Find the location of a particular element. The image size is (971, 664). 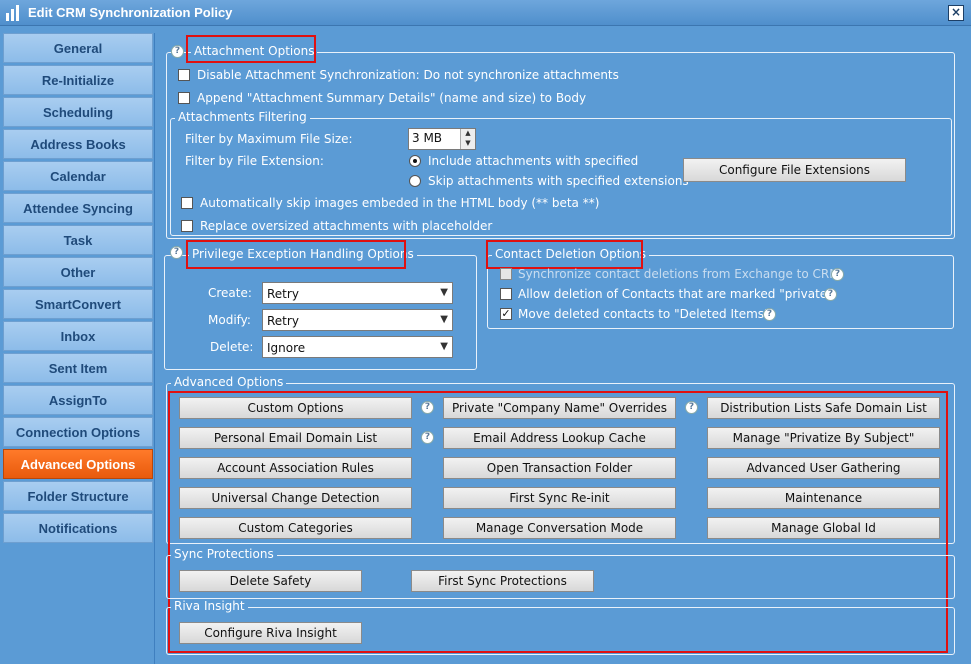

max-file-size-spinner: 3 MB ▲ ▼ is located at coordinates (442, 139).